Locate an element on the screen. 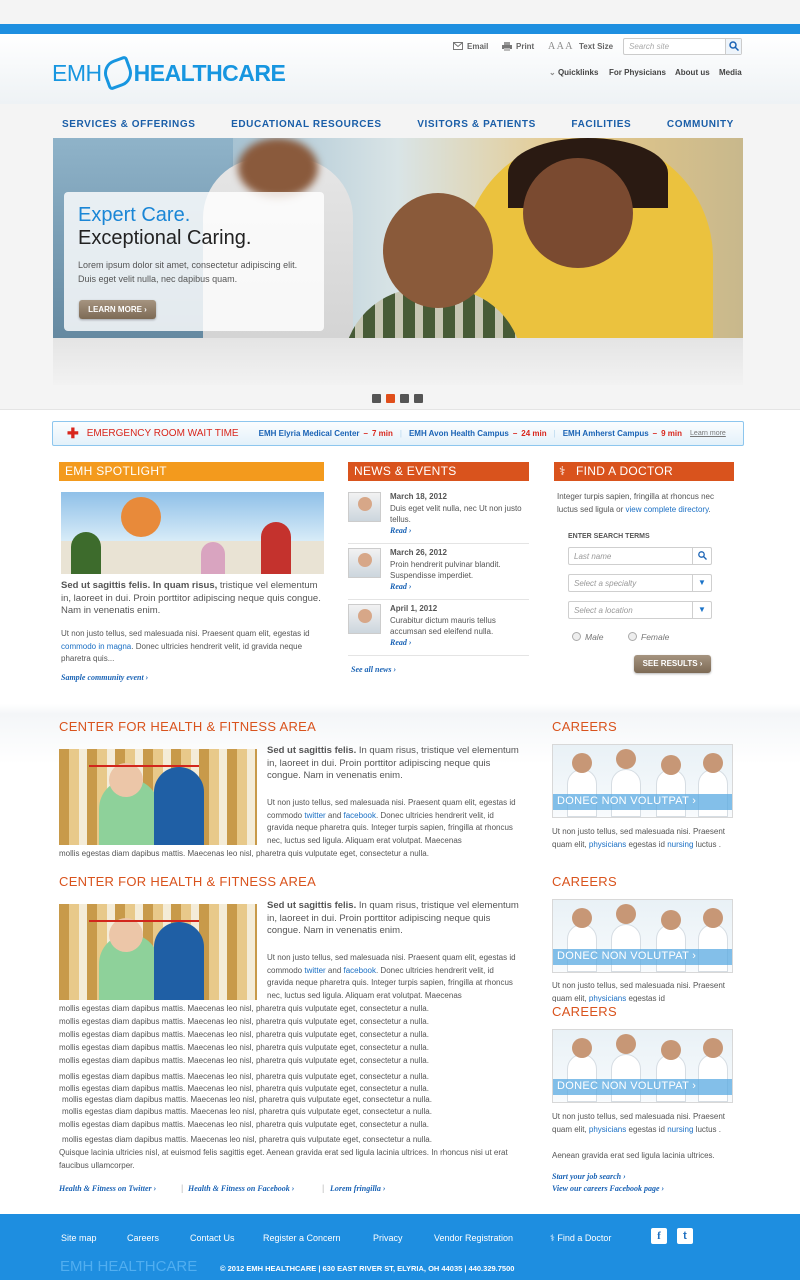  see-results-button: SEE RESULTS › is located at coordinates (672, 664).